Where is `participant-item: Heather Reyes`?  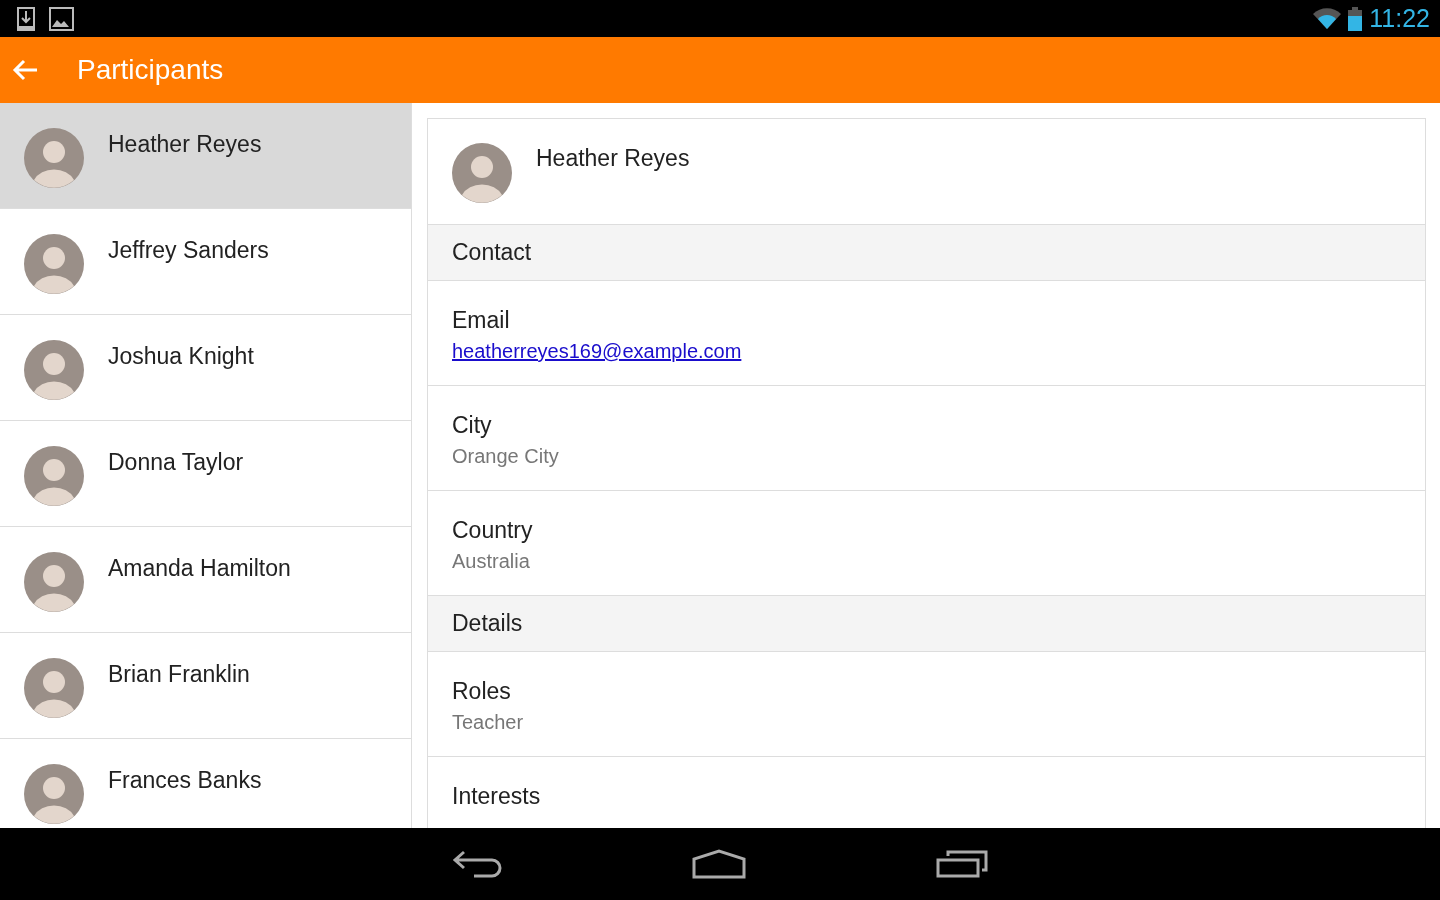
participant-item: Heather Reyes is located at coordinates (205, 156).